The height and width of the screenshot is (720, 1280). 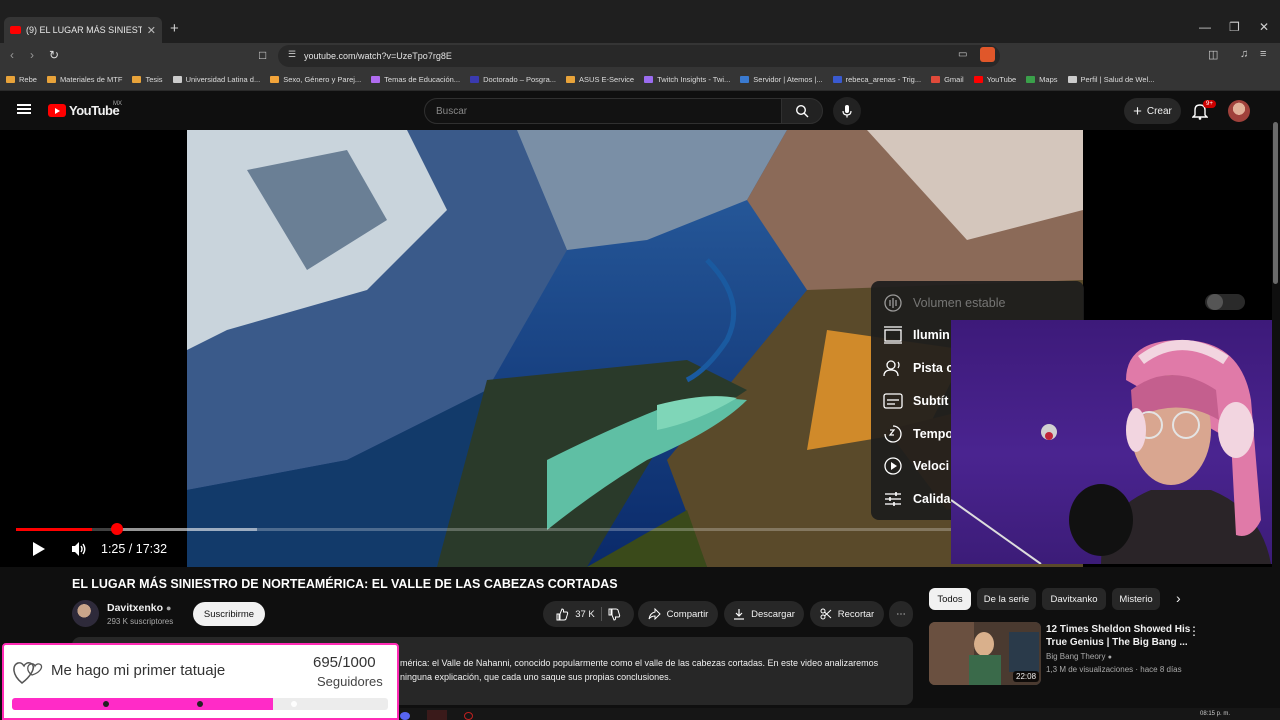 I want to click on cast-icon: ▭, so click(x=962, y=54).